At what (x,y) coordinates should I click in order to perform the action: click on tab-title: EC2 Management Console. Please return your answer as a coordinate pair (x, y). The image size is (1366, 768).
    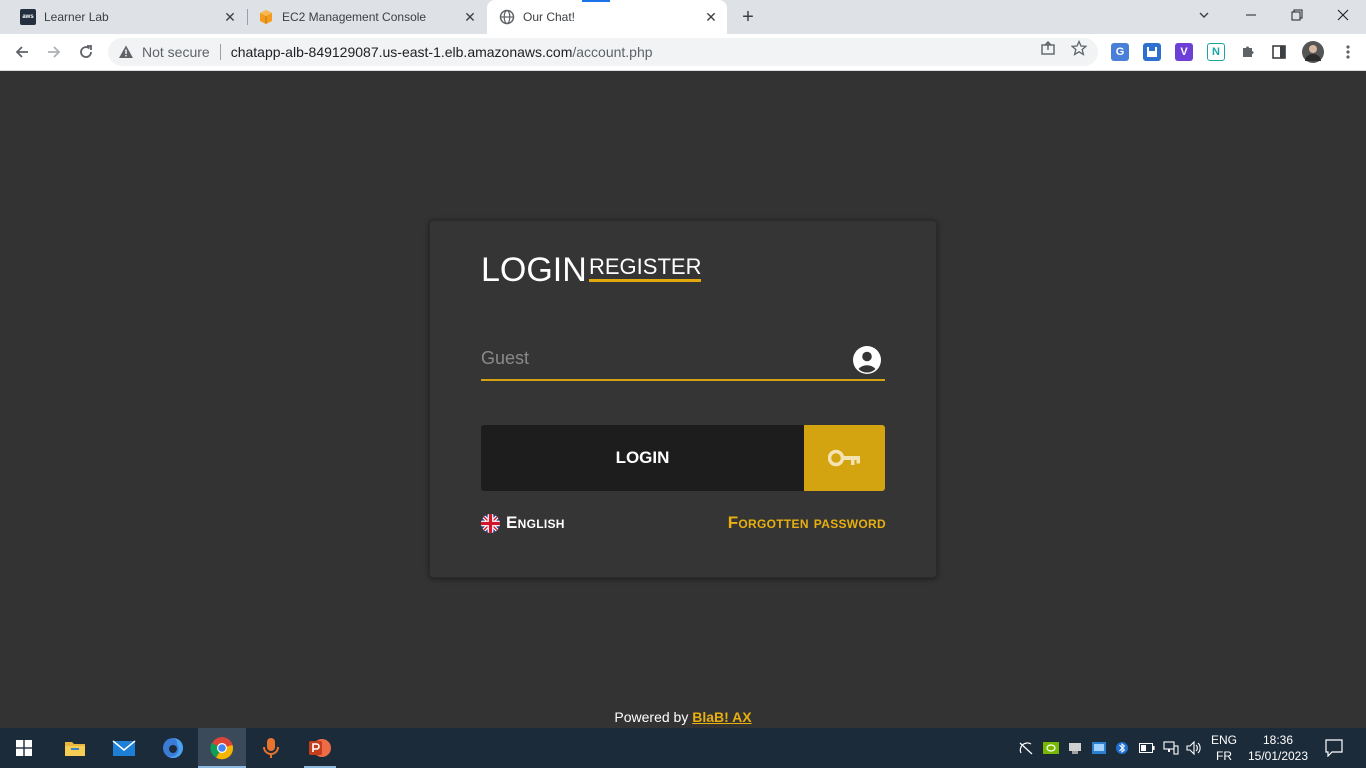
    Looking at the image, I should click on (354, 17).